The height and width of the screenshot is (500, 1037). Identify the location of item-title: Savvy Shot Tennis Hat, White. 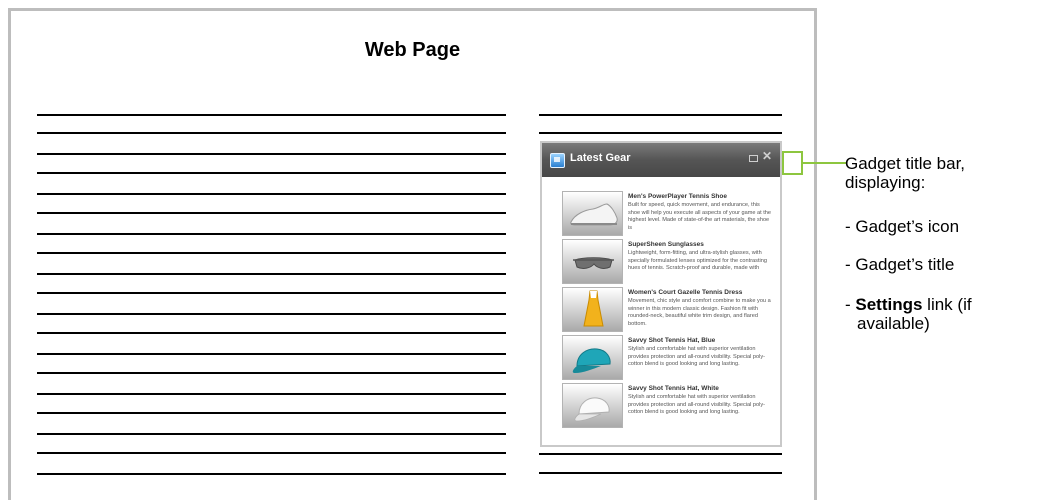
(673, 388).